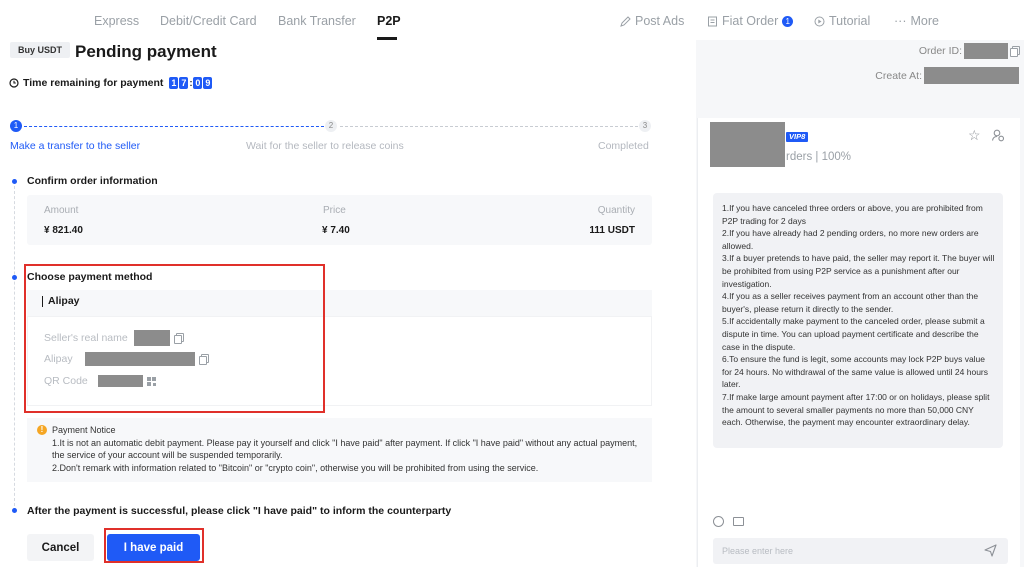  I want to click on fiat-order-label: Fiat Order, so click(750, 21).